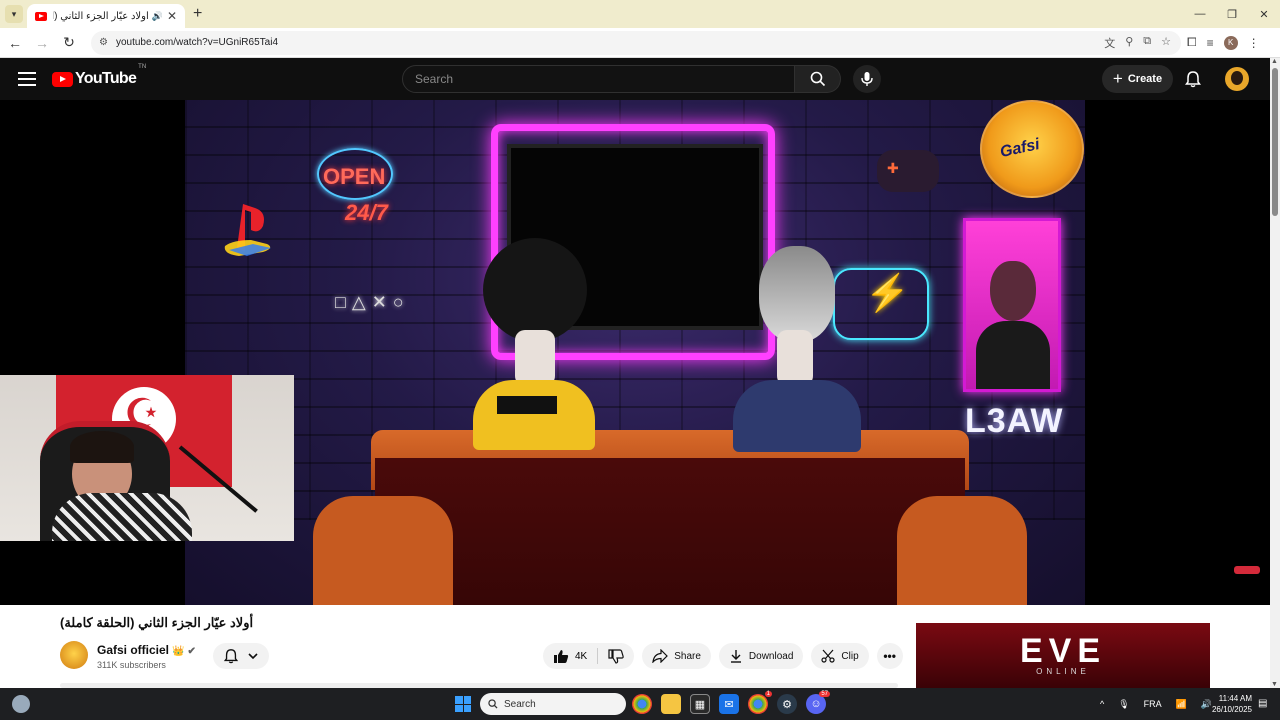 The height and width of the screenshot is (720, 1280). I want to click on minimize-button: —, so click(1200, 14).